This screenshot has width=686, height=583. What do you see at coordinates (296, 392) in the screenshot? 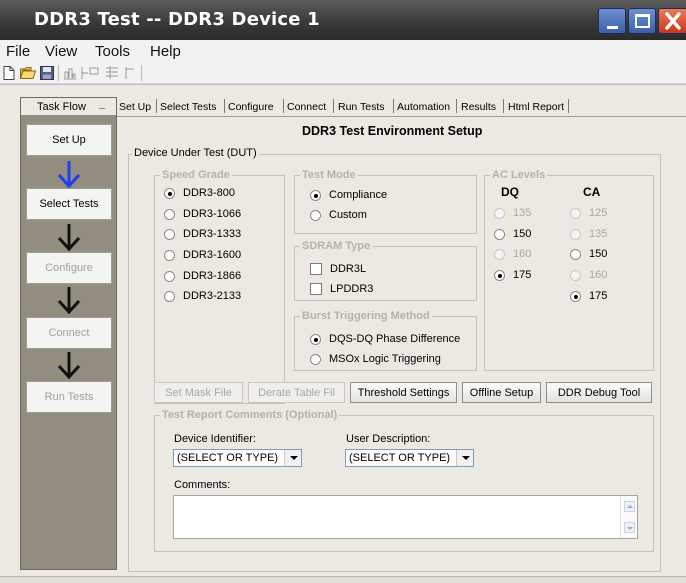
I see `derate-table-file-button: Derate Table Fil` at bounding box center [296, 392].